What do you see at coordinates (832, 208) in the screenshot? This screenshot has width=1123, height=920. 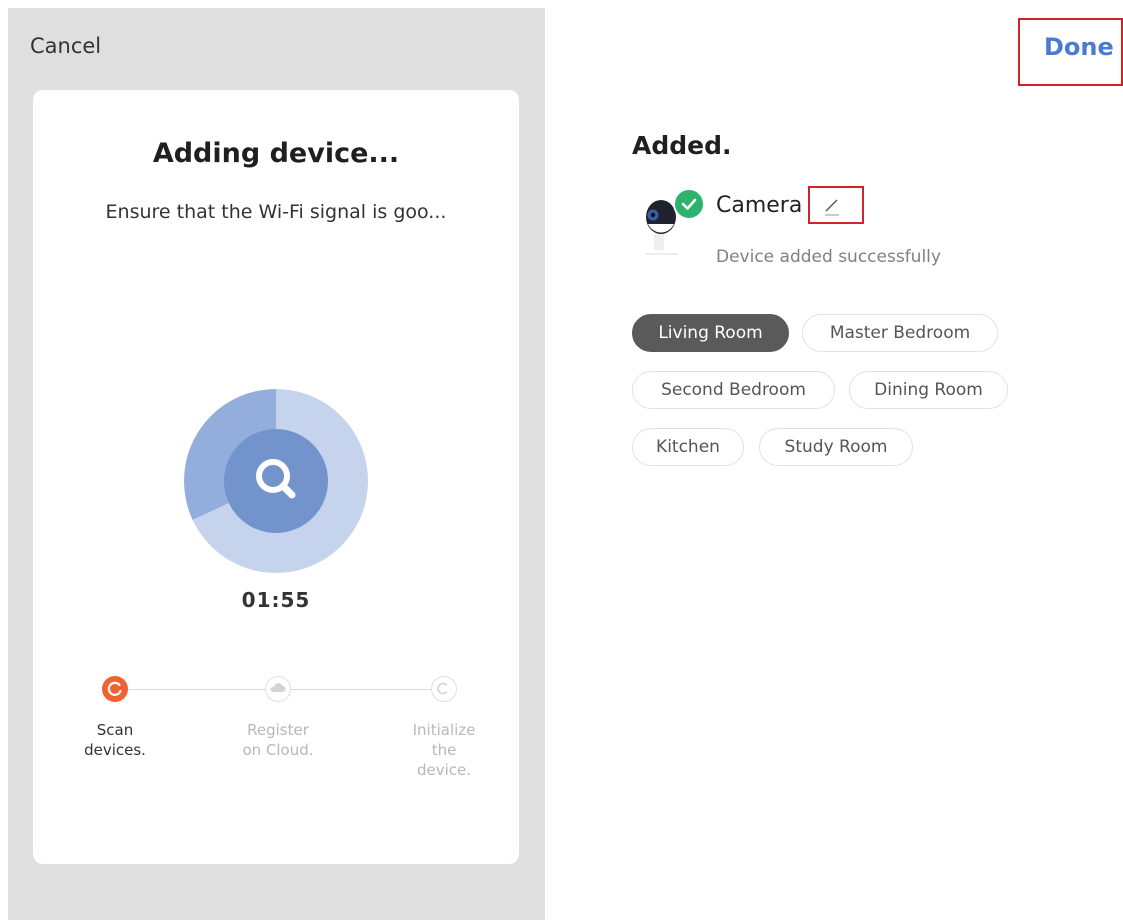 I see `pencil-icon` at bounding box center [832, 208].